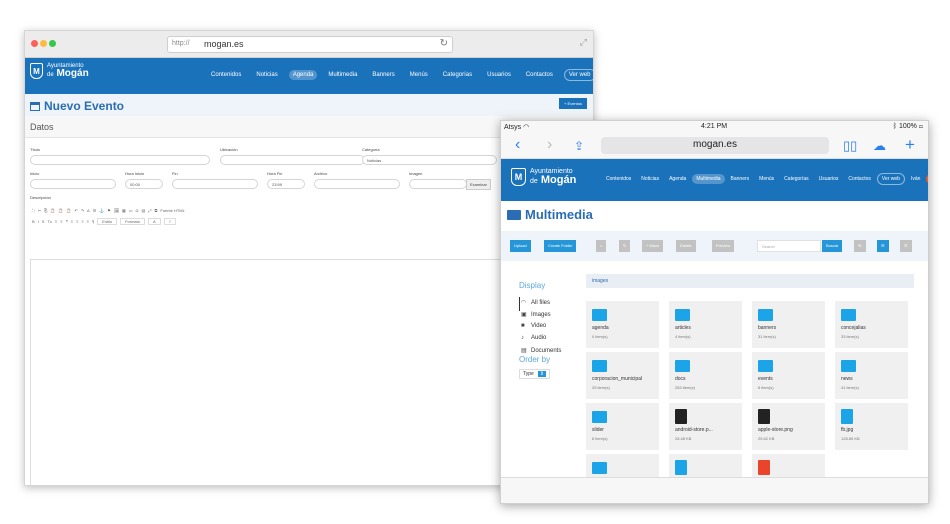 This screenshot has width=950, height=524. Describe the element at coordinates (705, 375) in the screenshot. I see `folder-tile: docs 283 item(s)` at that location.